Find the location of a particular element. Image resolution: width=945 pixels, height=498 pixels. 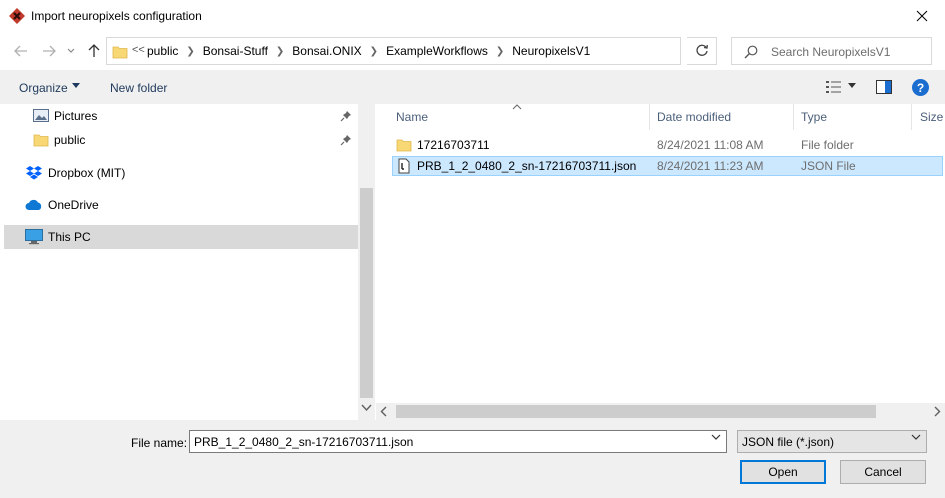

organize-button: Organize is located at coordinates (43, 88).